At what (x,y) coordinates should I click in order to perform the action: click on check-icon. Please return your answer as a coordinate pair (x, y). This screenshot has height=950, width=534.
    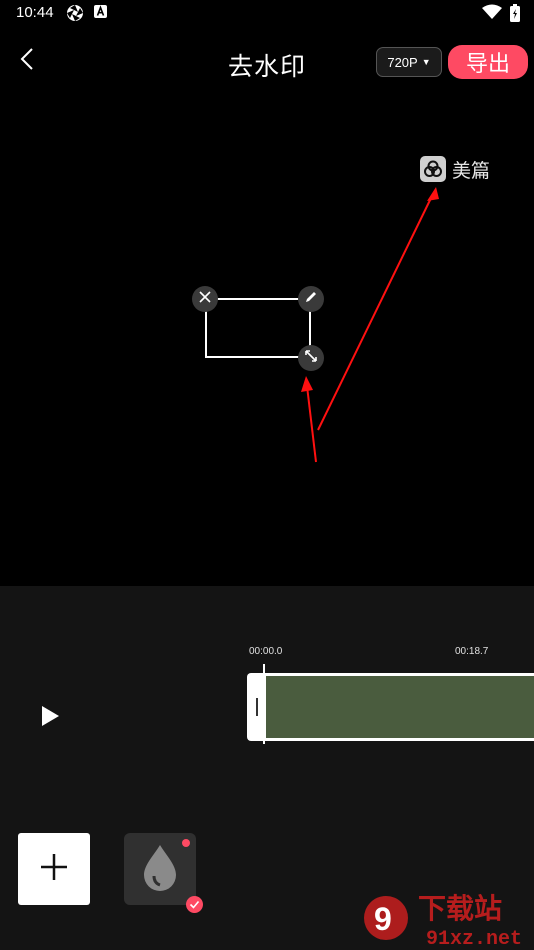
    Looking at the image, I should click on (194, 904).